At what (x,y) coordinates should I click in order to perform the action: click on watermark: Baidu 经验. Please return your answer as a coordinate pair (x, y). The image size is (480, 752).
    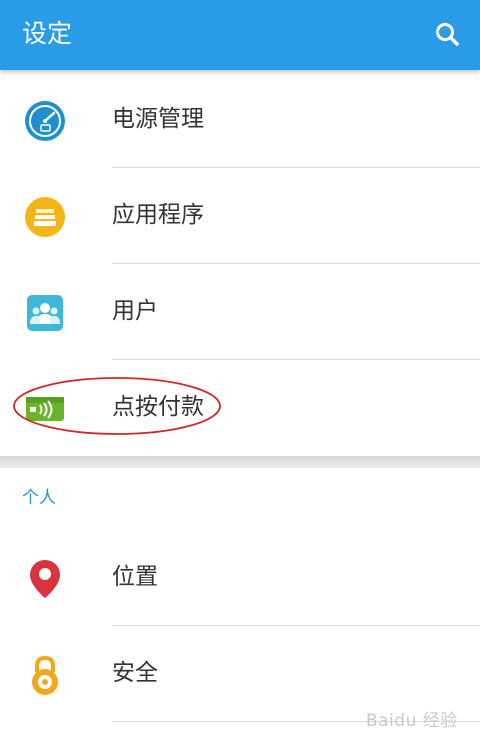
    Looking at the image, I should click on (412, 721).